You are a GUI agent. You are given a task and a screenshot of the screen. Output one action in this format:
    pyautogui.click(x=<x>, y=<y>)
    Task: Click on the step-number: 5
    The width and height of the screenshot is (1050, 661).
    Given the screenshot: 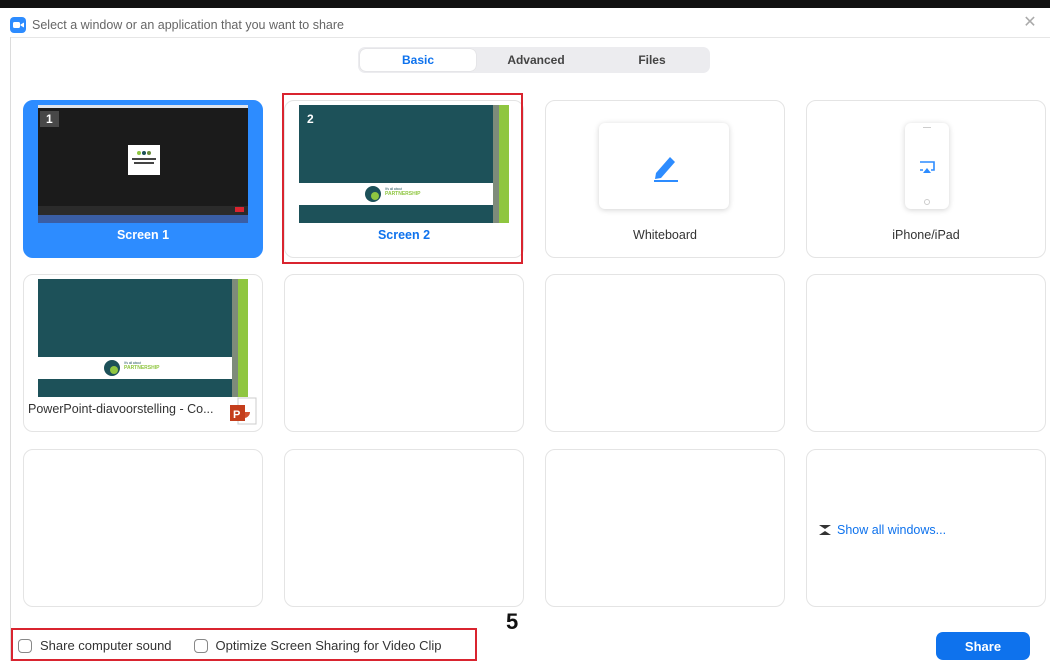 What is the action you would take?
    pyautogui.click(x=512, y=621)
    